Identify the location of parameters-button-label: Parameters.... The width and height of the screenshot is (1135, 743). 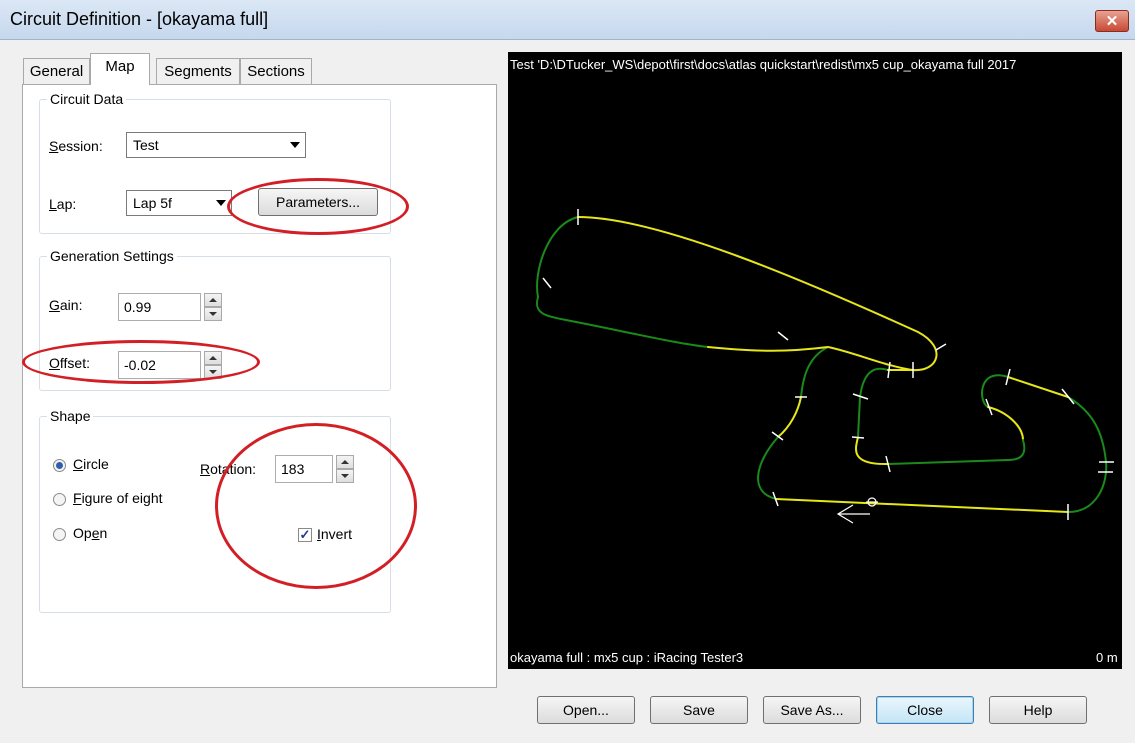
(318, 202).